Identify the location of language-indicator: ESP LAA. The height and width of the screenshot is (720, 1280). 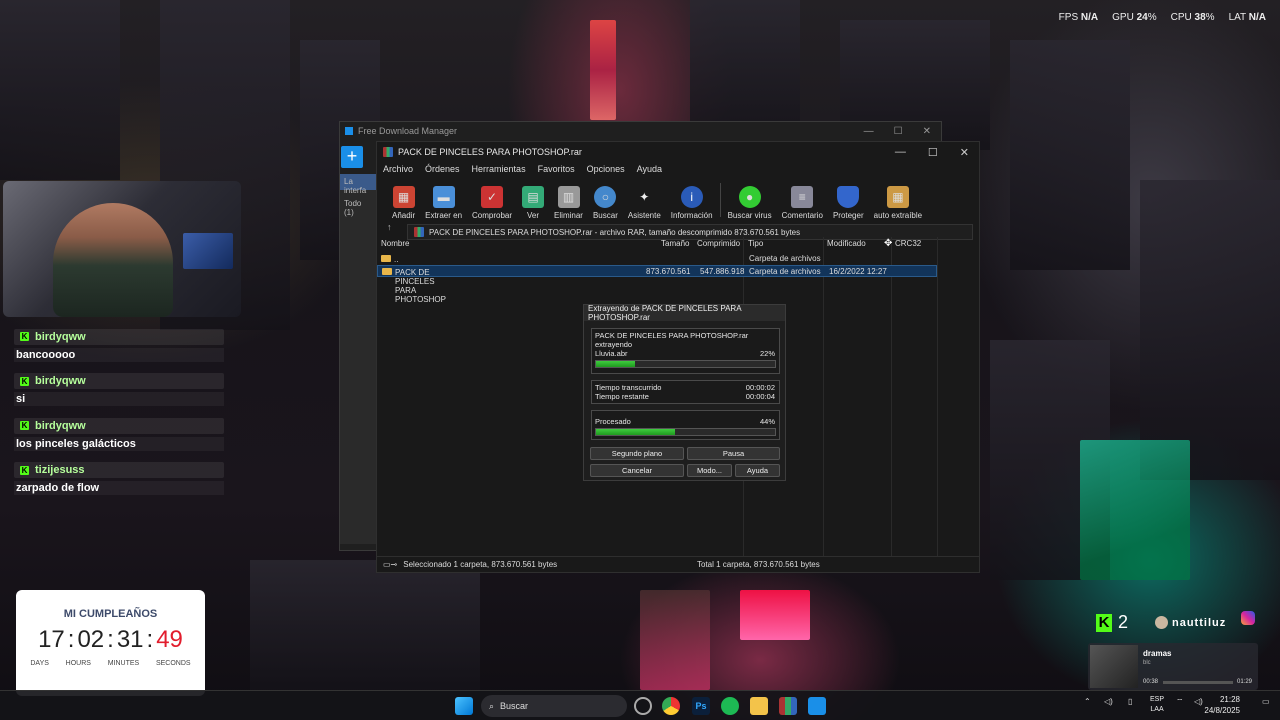
(1157, 705).